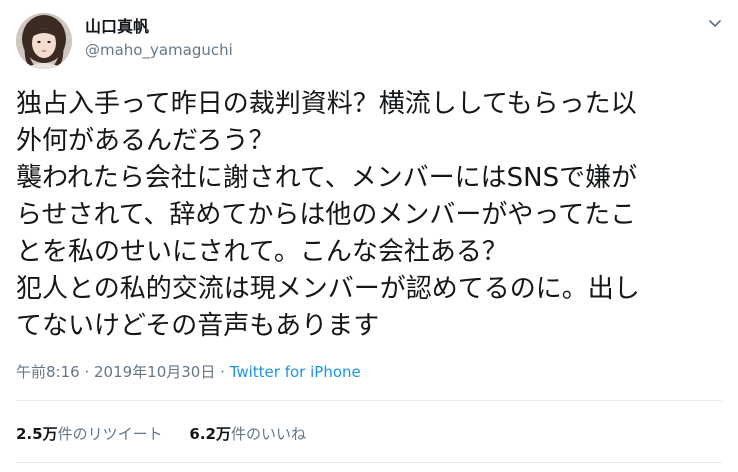  Describe the element at coordinates (172, 434) in the screenshot. I see `tweet-stats: 2.5万件のリツイート 6.2万件のいいね` at that location.